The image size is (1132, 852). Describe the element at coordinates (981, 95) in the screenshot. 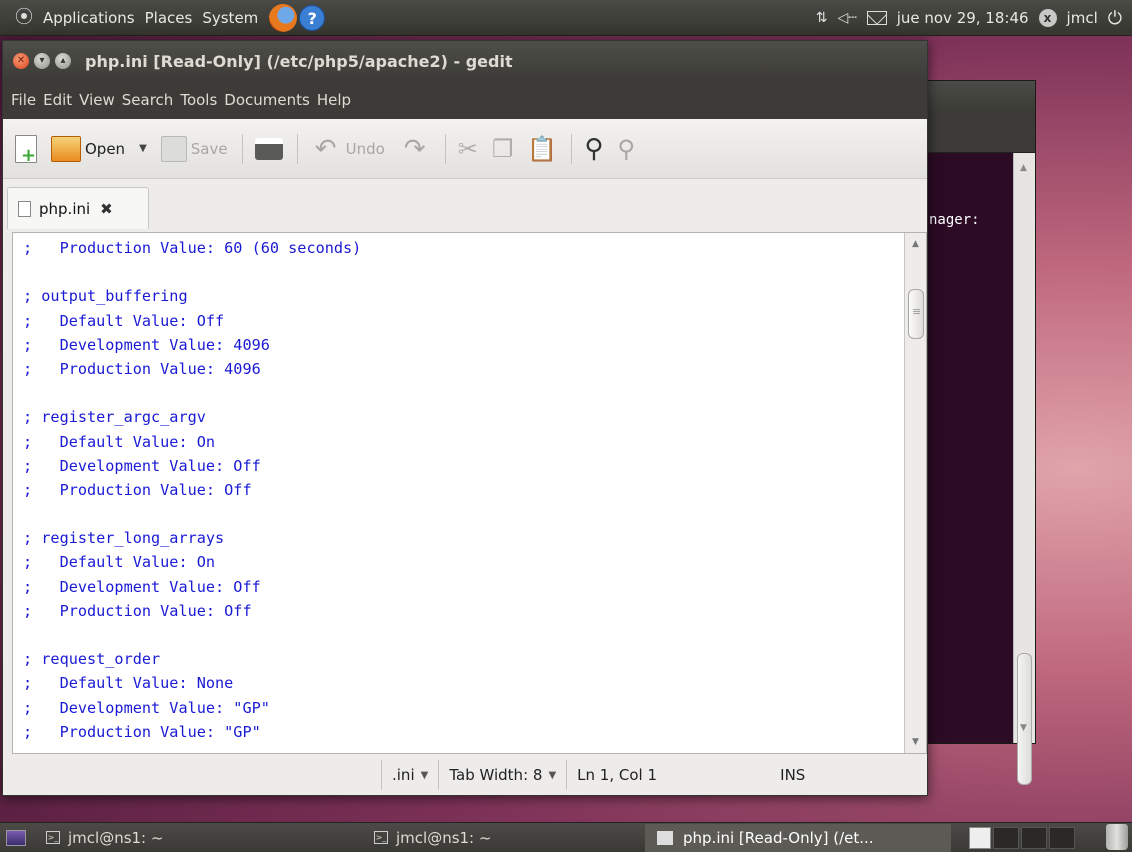

I see `terminal-titlebar` at that location.